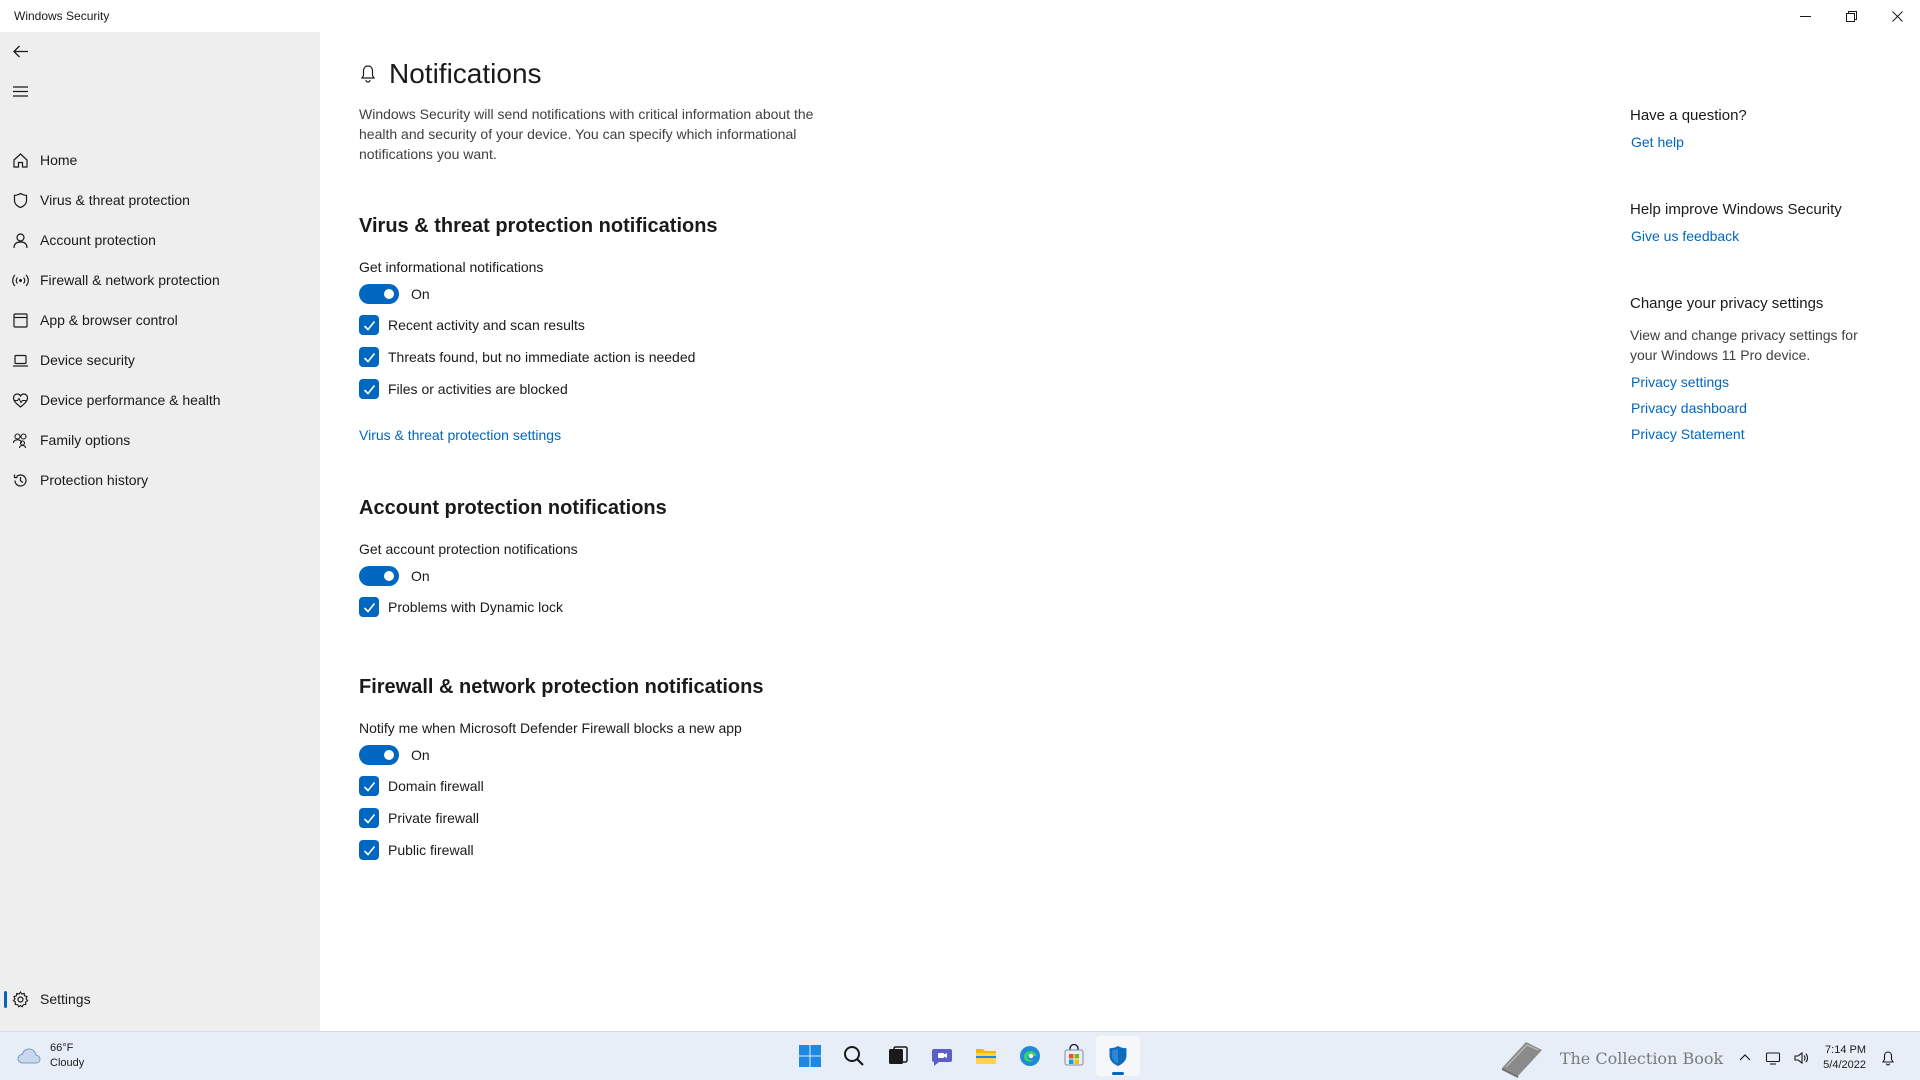 The height and width of the screenshot is (1080, 1920). What do you see at coordinates (130, 400) in the screenshot?
I see `sidebar-item-label: Device performance & health` at bounding box center [130, 400].